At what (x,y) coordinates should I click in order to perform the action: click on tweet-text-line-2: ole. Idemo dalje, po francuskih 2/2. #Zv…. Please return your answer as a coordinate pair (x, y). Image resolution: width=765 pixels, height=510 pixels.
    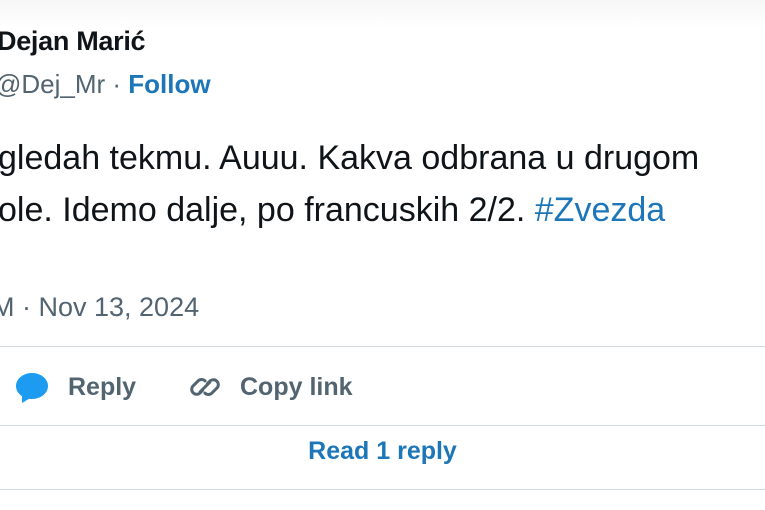
    Looking at the image, I should click on (382, 210).